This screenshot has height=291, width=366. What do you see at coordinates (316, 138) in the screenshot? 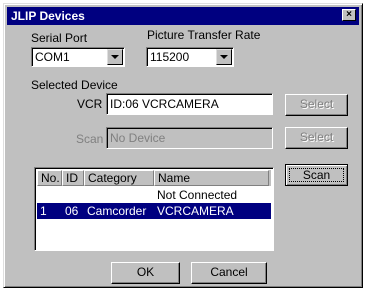
I see `scan-select-button: Select` at bounding box center [316, 138].